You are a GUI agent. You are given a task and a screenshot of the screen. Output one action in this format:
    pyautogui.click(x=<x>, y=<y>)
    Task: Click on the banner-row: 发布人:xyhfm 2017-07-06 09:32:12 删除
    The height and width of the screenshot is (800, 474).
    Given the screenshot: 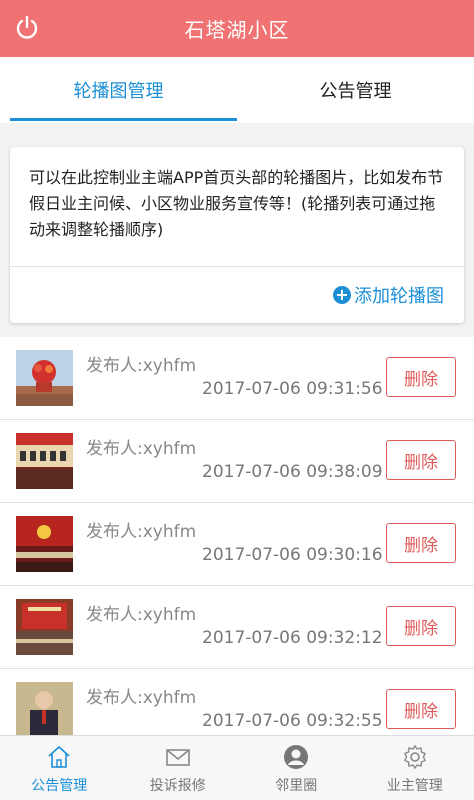 What is the action you would take?
    pyautogui.click(x=237, y=627)
    